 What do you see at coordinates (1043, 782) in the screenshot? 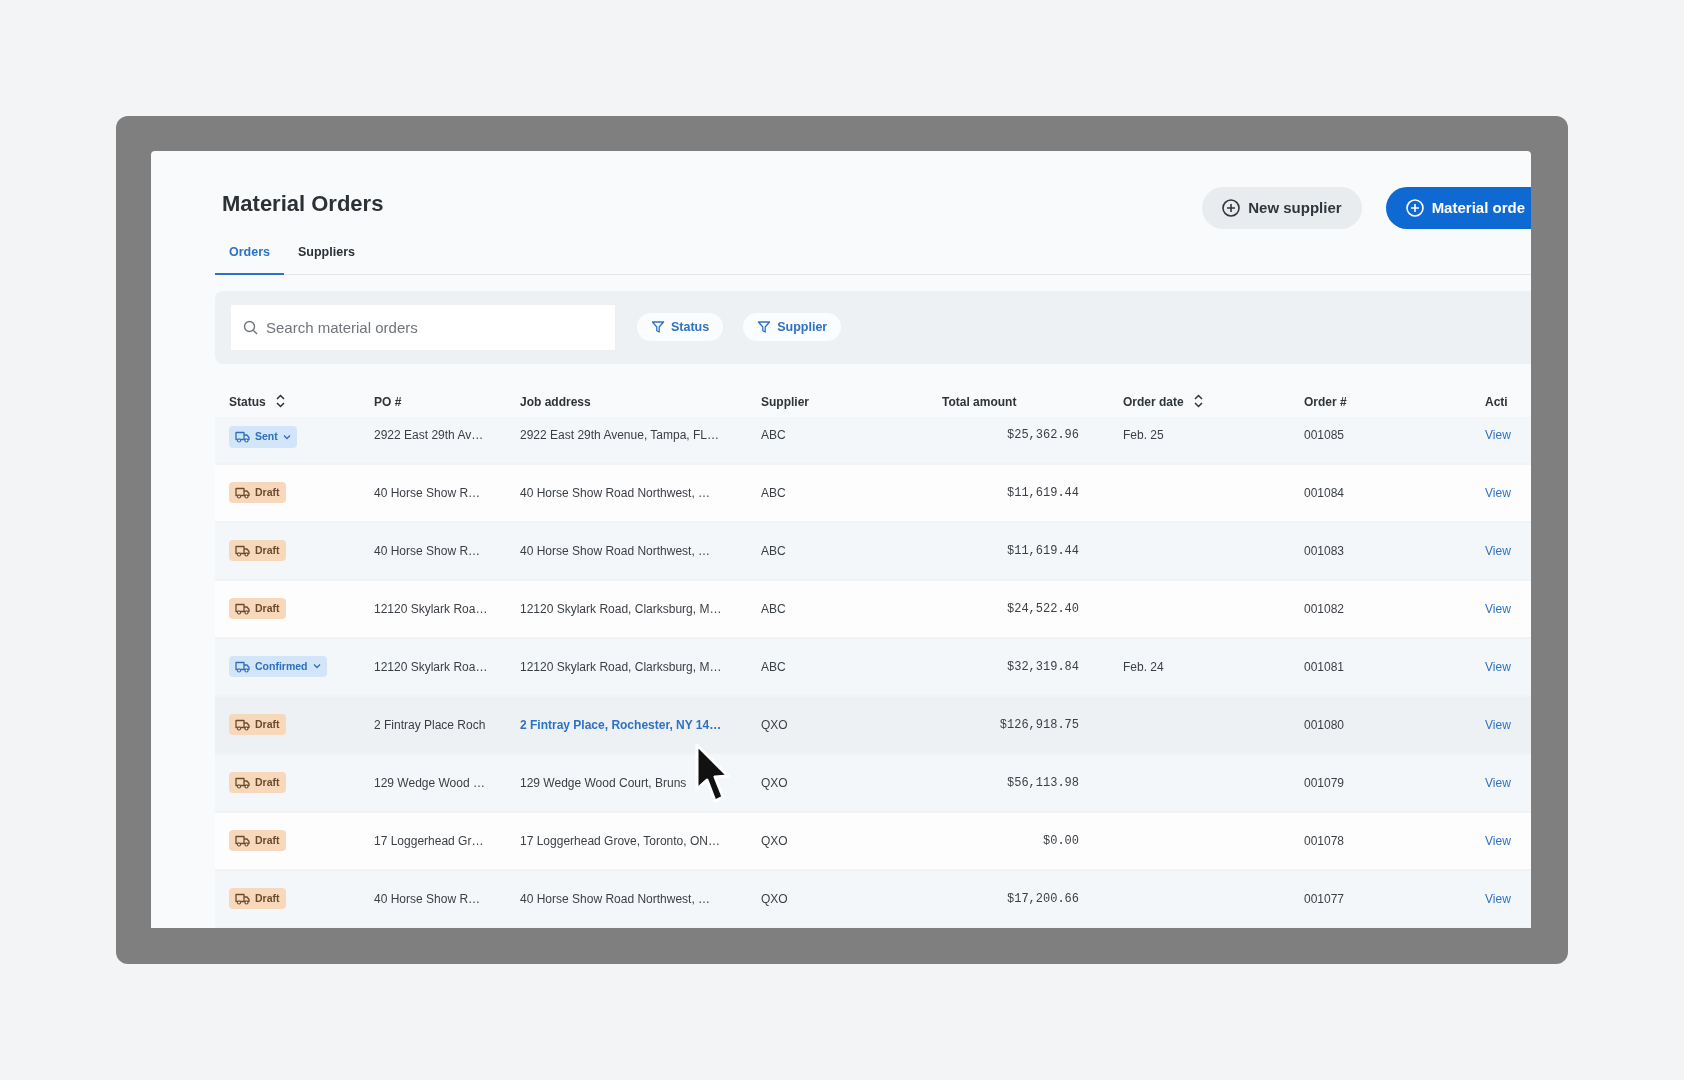
I see `total-amount: $56,113.98` at bounding box center [1043, 782].